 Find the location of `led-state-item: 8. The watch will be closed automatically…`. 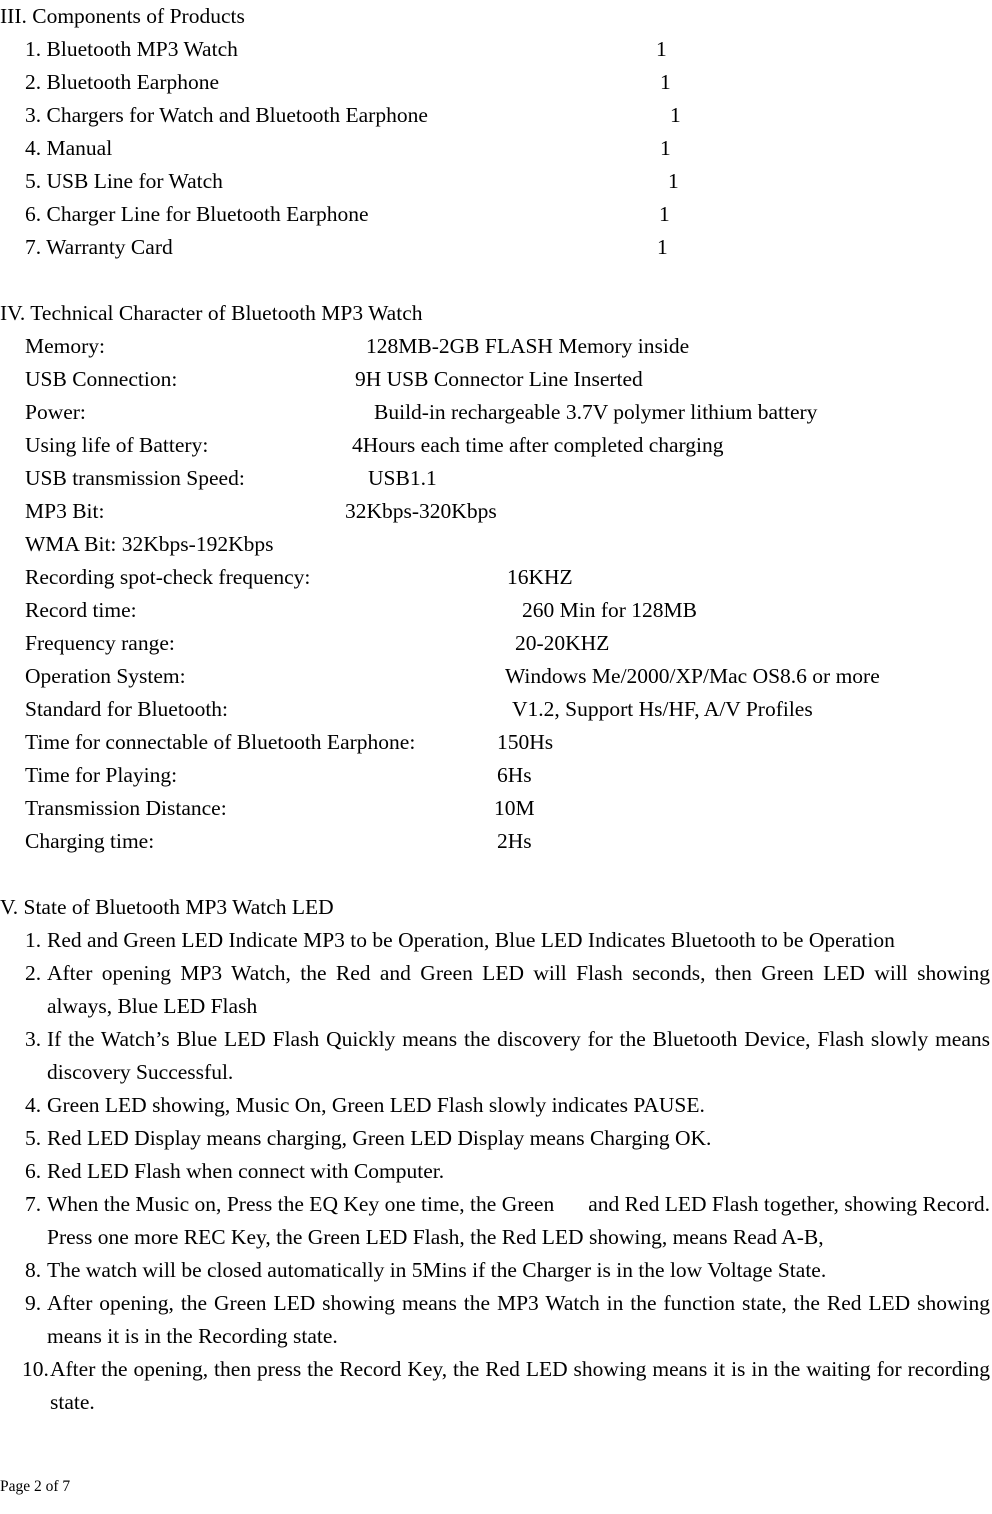

led-state-item: 8. The watch will be closed automatically… is located at coordinates (496, 1270).